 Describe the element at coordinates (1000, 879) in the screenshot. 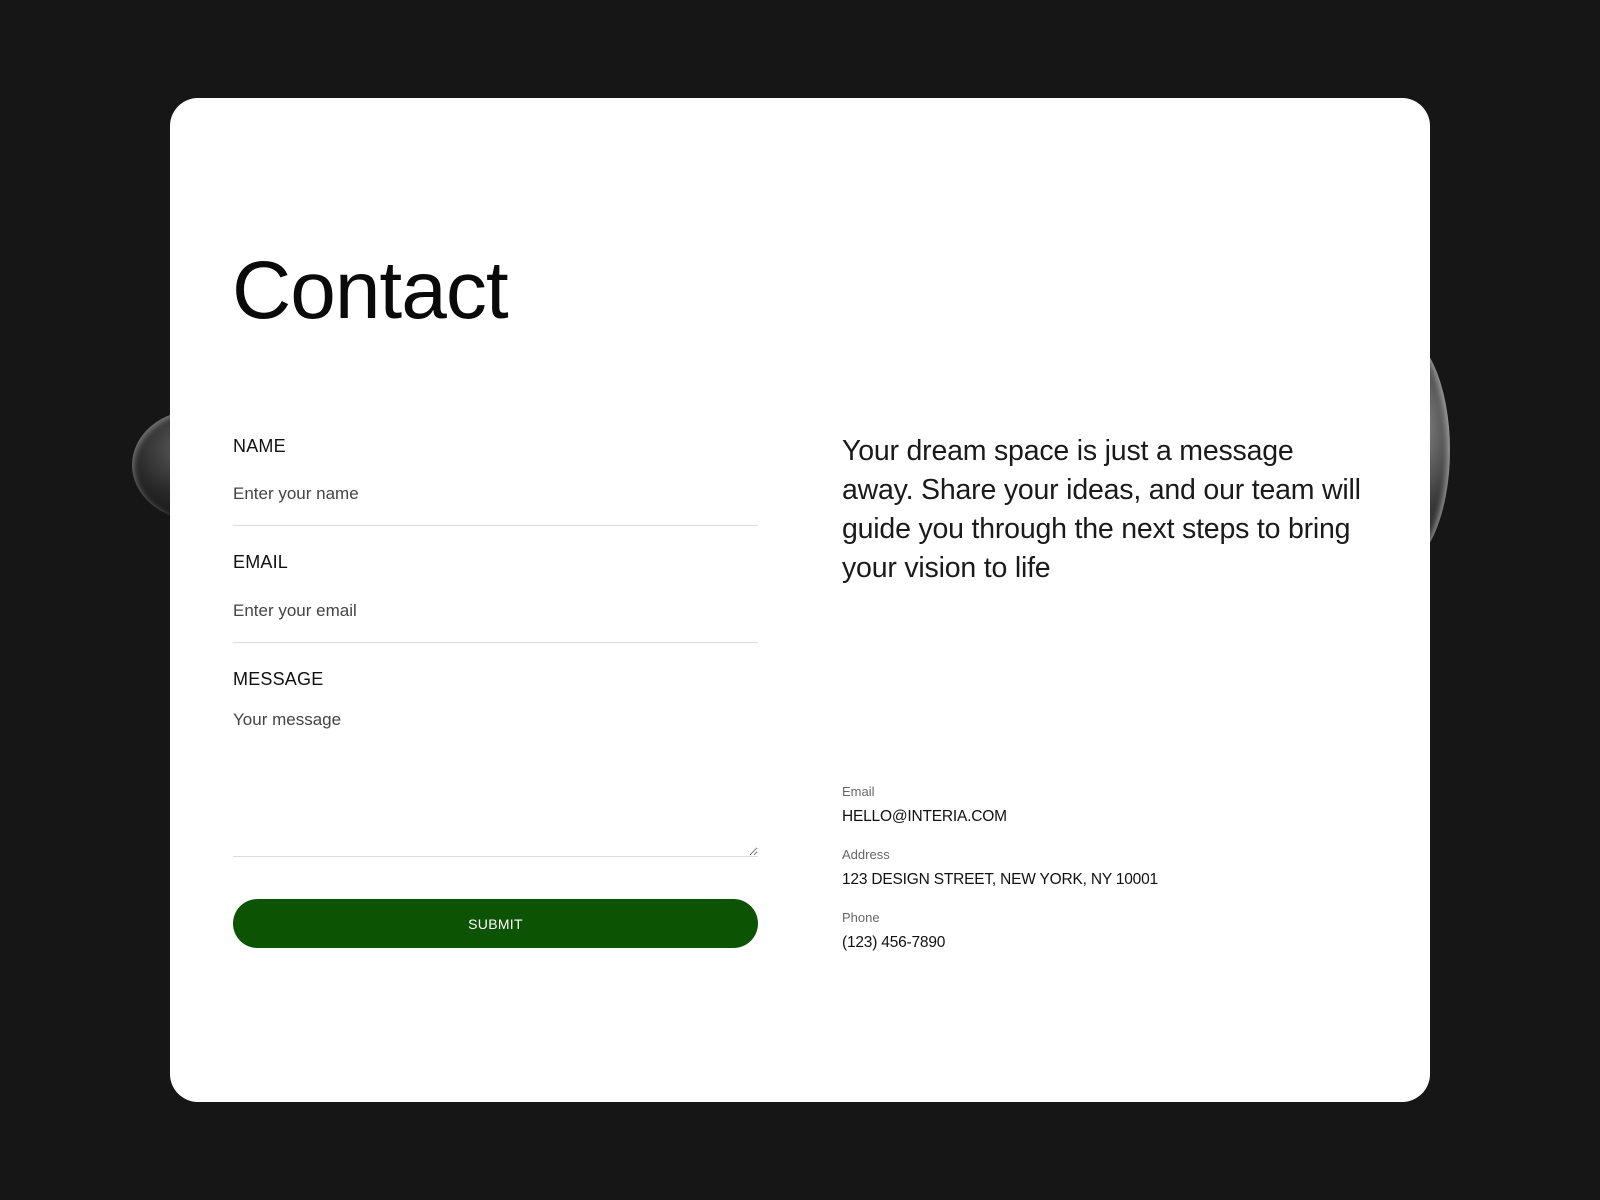

I see `contact-address-value: 123 DESIGN STREET, NEW YORK, NY 10001` at that location.